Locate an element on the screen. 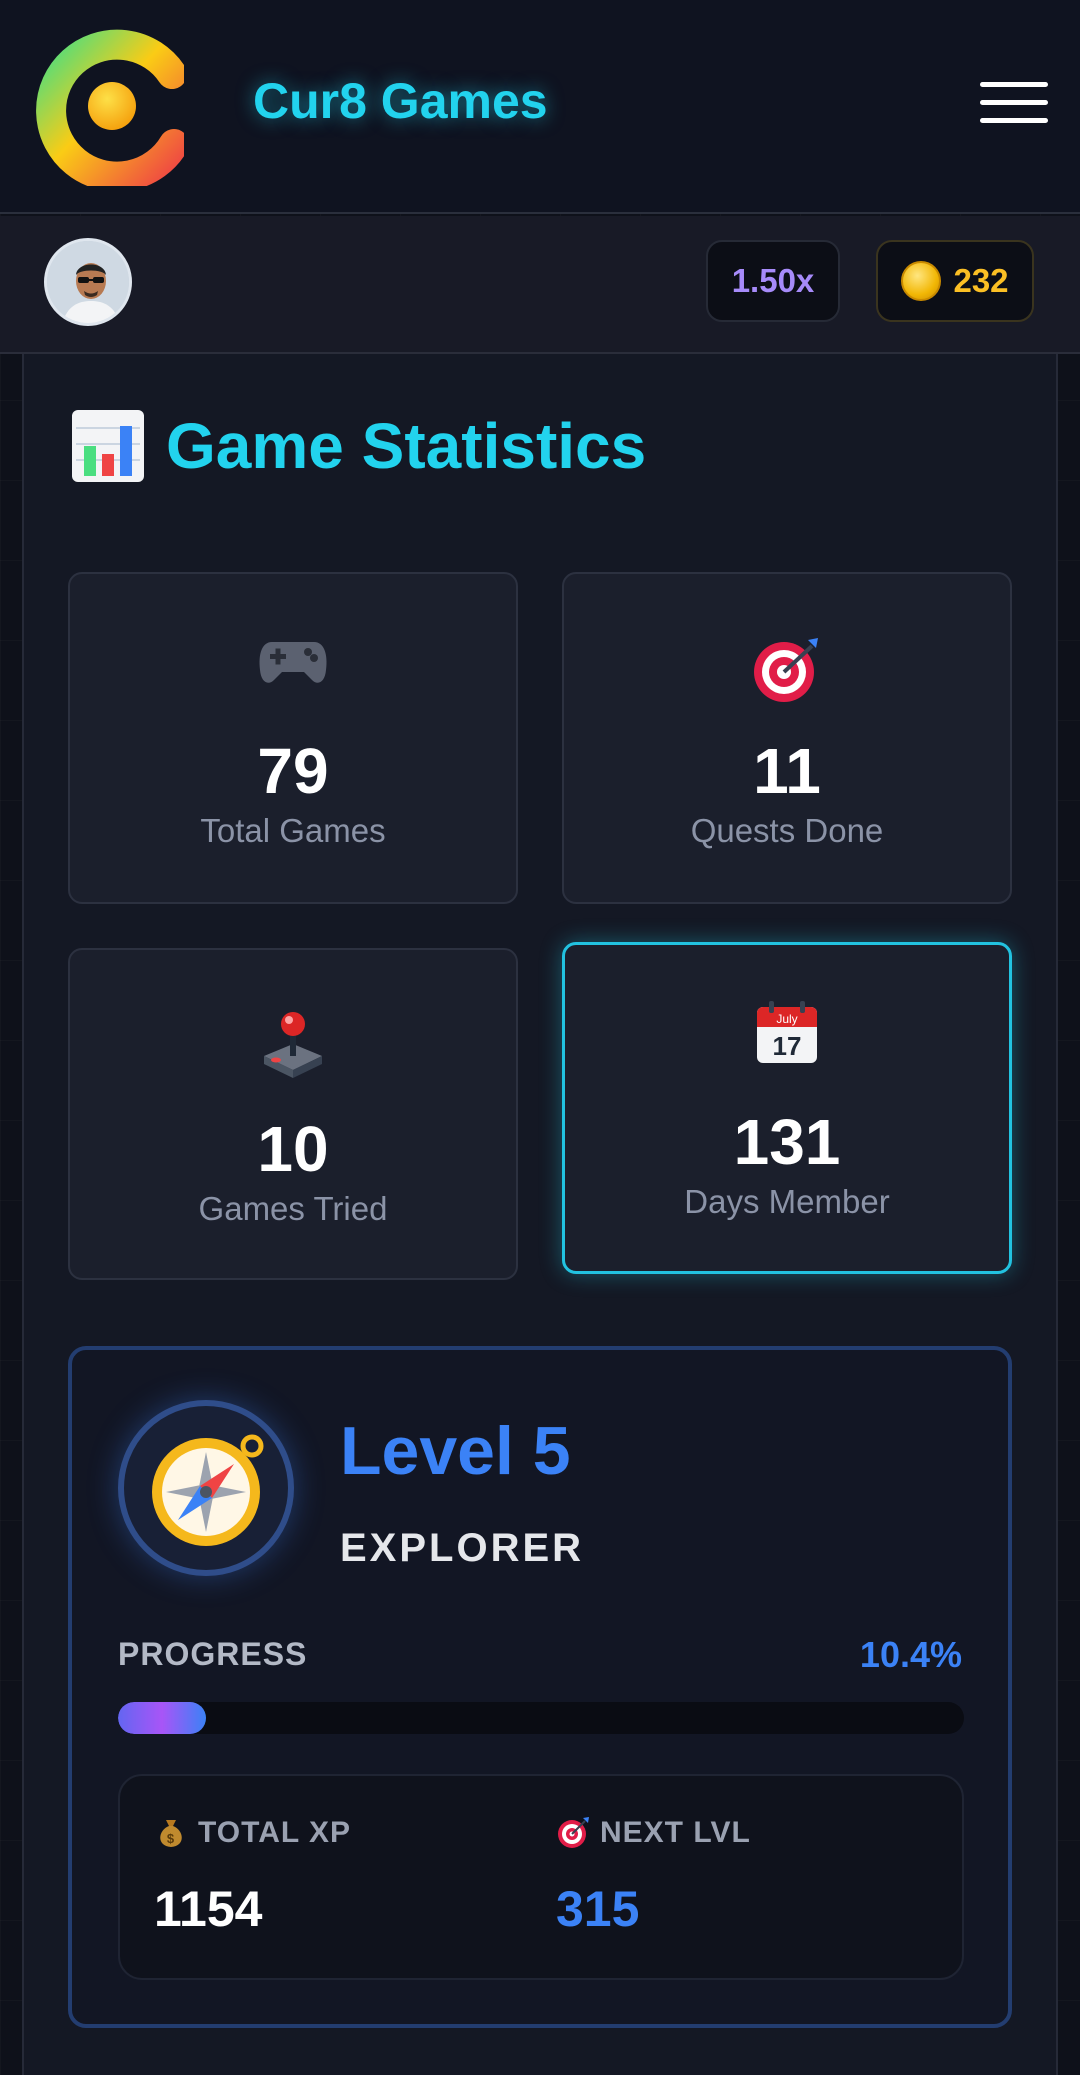 The width and height of the screenshot is (1080, 2075). total-xp-label-row: $ TOTAL XP is located at coordinates (252, 1833).